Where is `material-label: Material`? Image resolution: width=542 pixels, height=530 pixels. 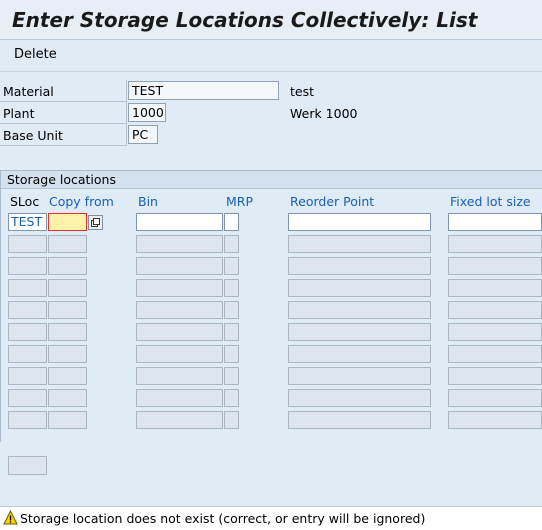 material-label: Material is located at coordinates (28, 91).